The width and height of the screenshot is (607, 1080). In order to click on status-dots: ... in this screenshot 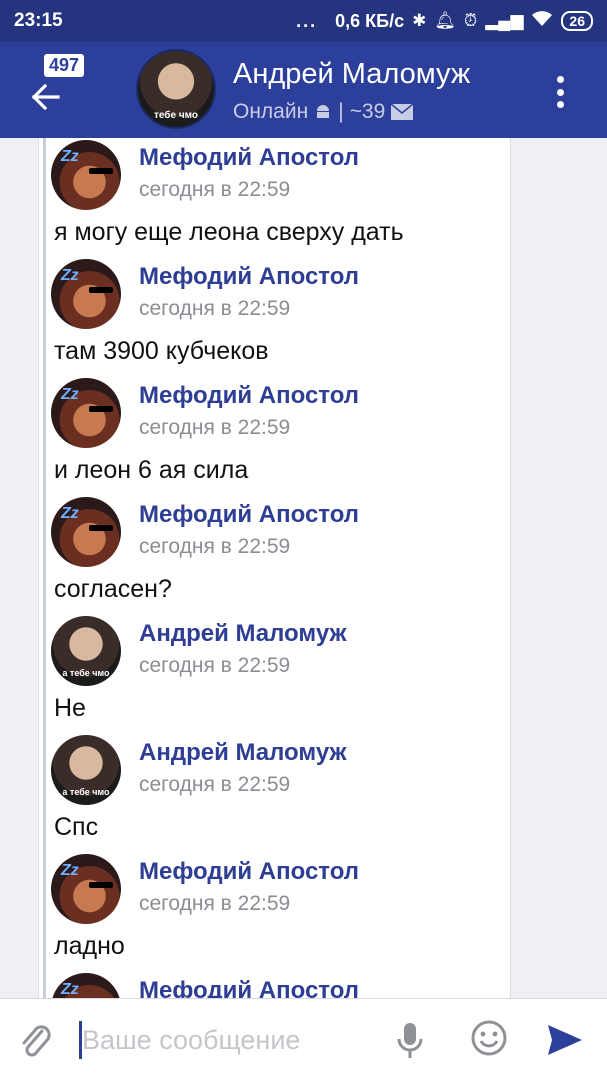, I will do `click(307, 20)`.